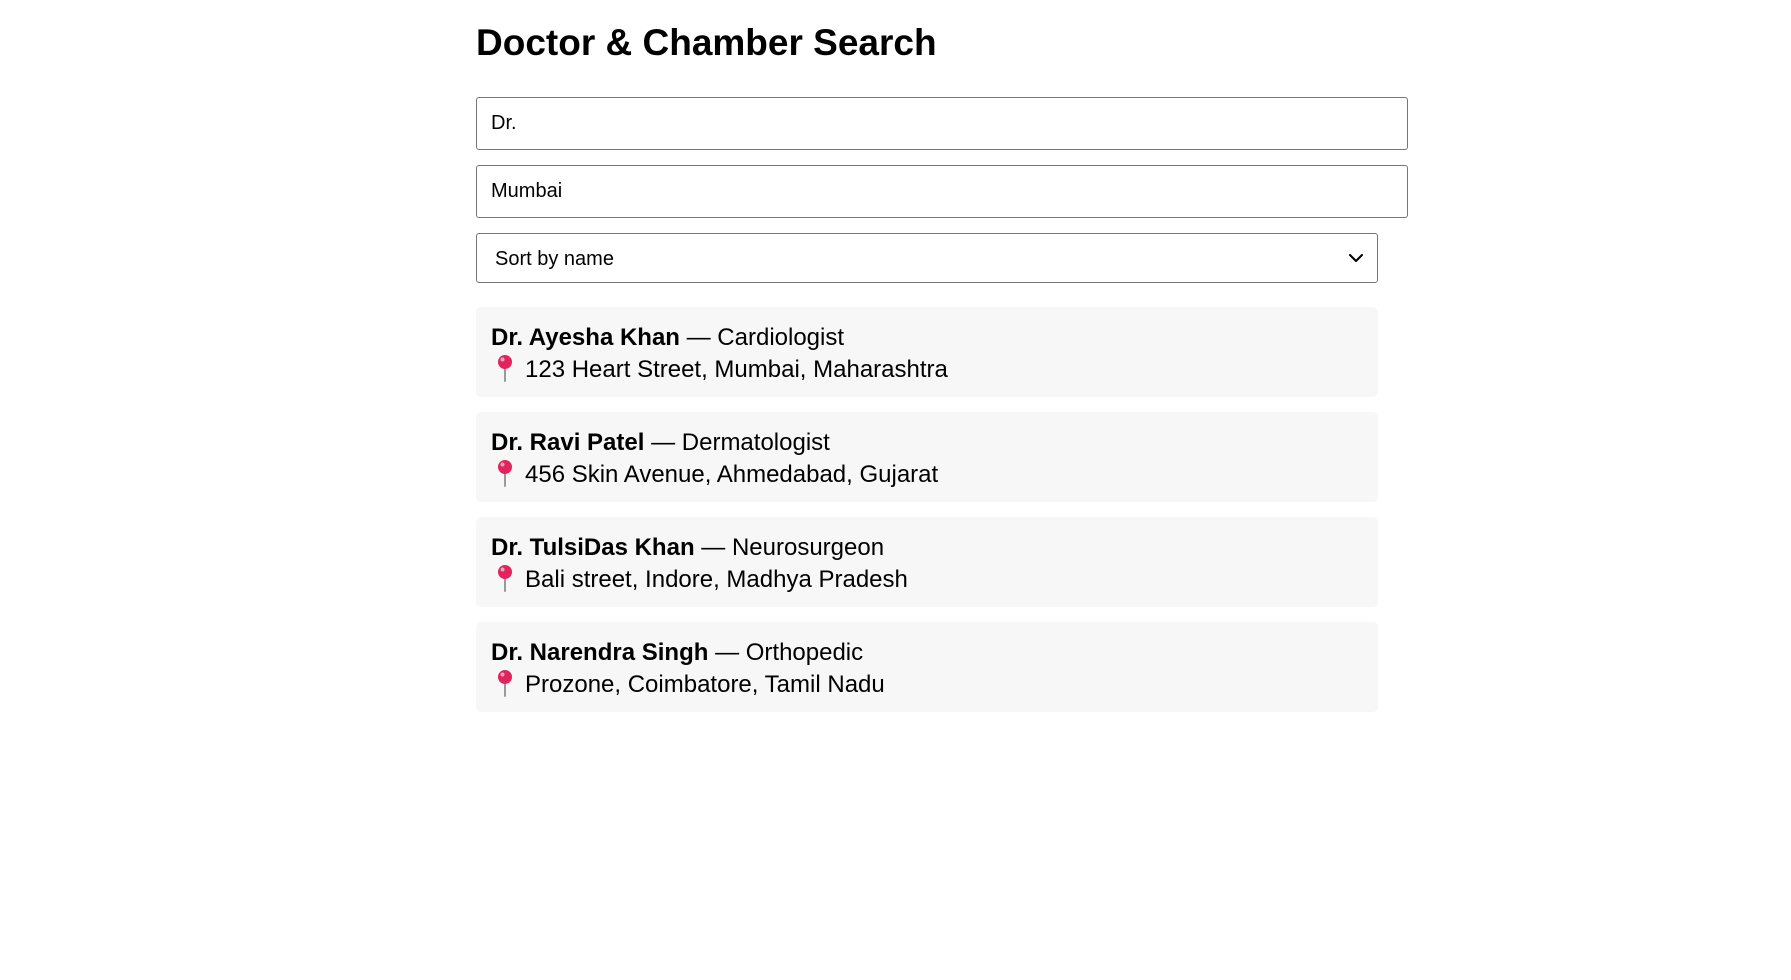 This screenshot has width=1791, height=980. What do you see at coordinates (706, 42) in the screenshot?
I see `page-title: Doctor & Chamber Search` at bounding box center [706, 42].